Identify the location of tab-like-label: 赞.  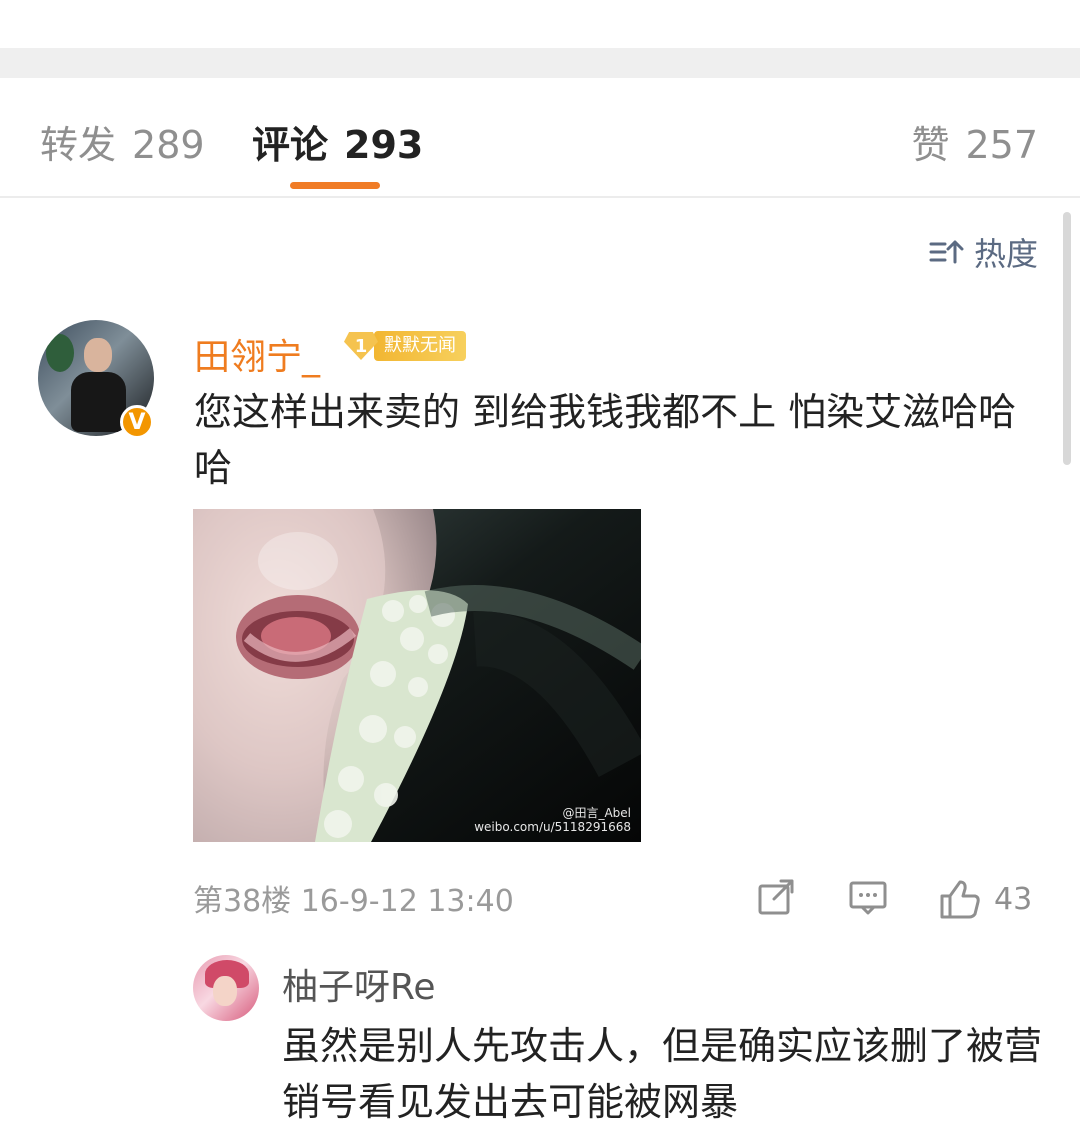
(930, 145).